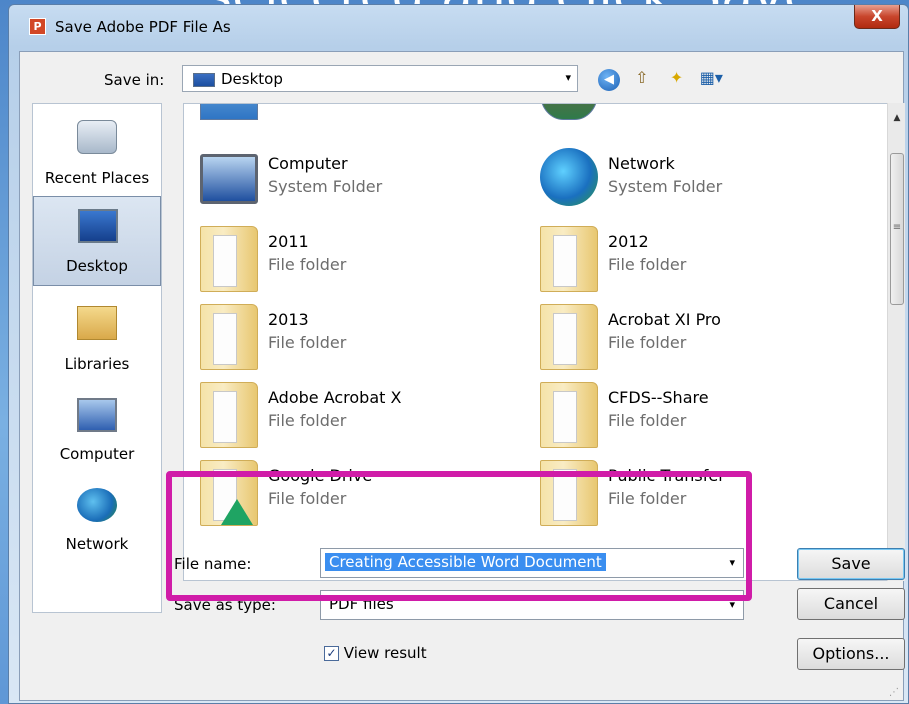  What do you see at coordinates (37, 26) in the screenshot?
I see `powerpoint-app-icon: P` at bounding box center [37, 26].